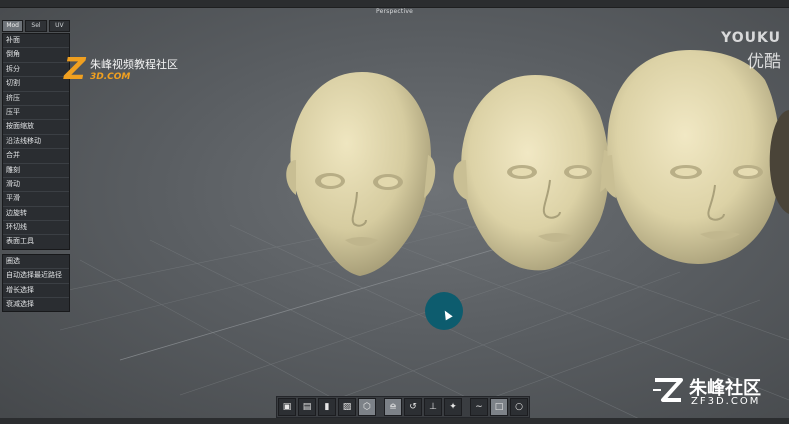  What do you see at coordinates (110, 77) in the screenshot?
I see `zf-watermark-sub: 3D.COM` at bounding box center [110, 77].